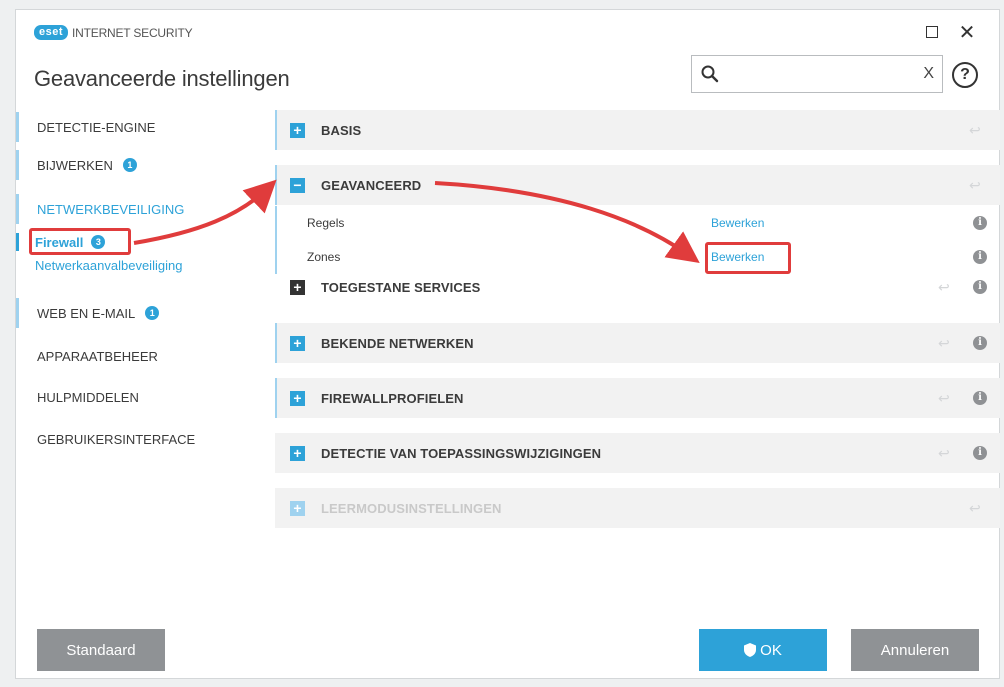  Describe the element at coordinates (116, 439) in the screenshot. I see `sidebar-item-label: GEBRUIKERSINTERFACE` at that location.